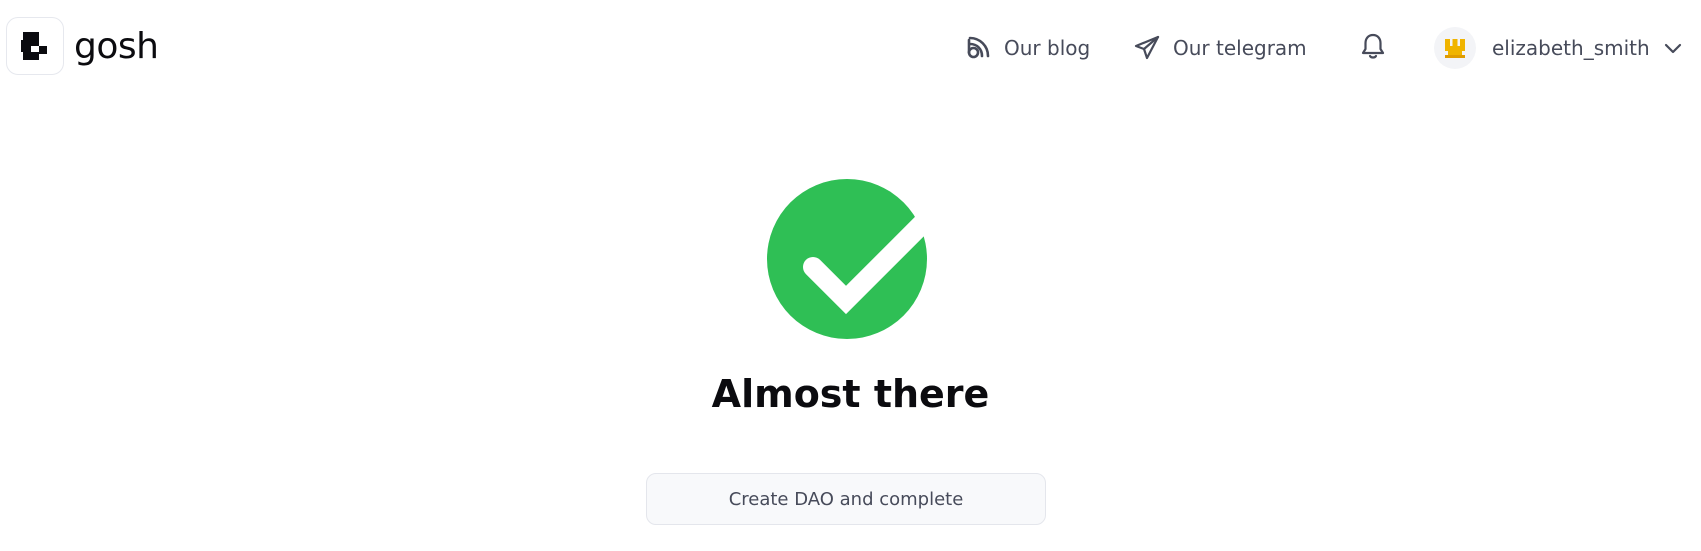 This screenshot has width=1701, height=551. Describe the element at coordinates (850, 394) in the screenshot. I see `page-title: Almost there` at that location.